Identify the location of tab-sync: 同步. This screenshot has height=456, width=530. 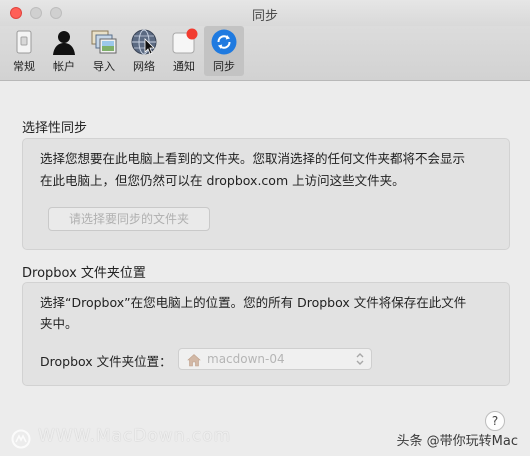
(224, 51).